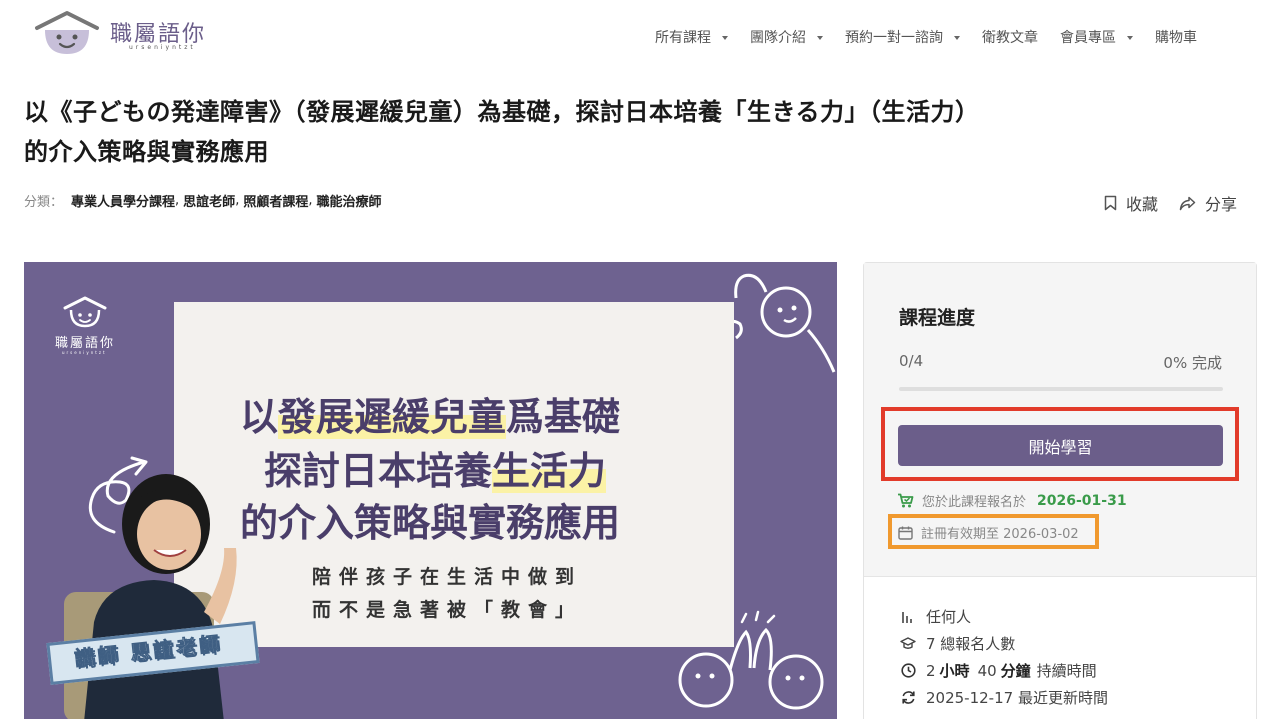 The image size is (1280, 719). I want to click on cart-check-icon, so click(906, 500).